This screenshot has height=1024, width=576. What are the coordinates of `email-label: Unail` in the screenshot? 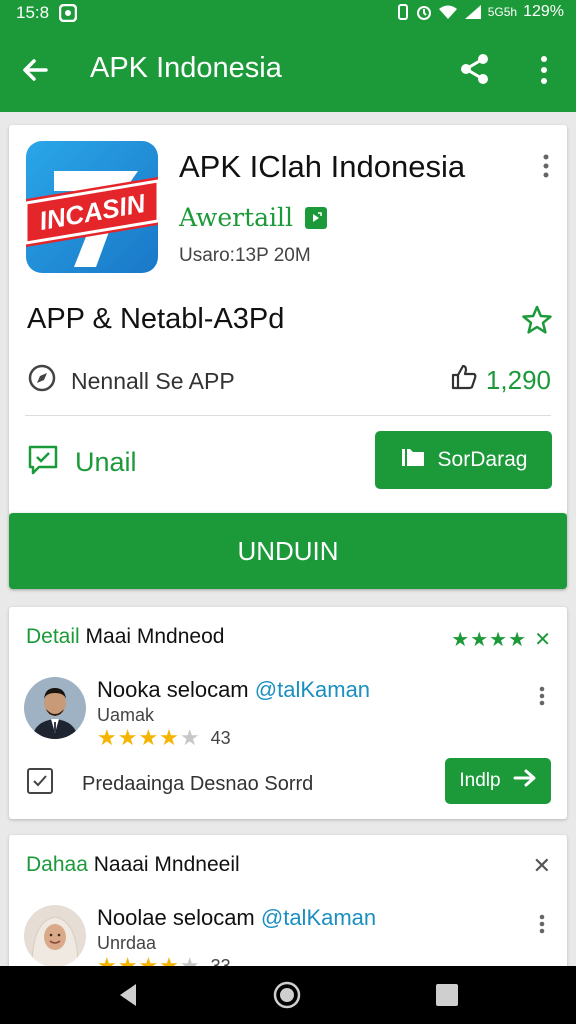 It's located at (106, 462).